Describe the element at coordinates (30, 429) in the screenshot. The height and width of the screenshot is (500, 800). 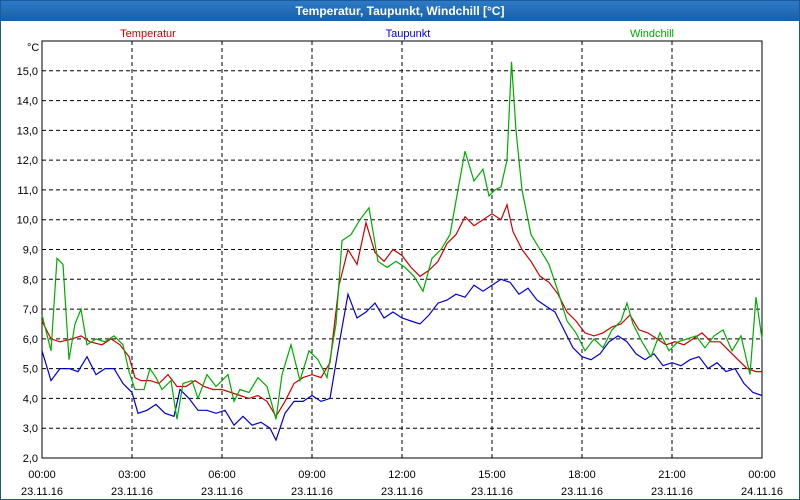
I see `y-tick-label: 3,0` at that location.